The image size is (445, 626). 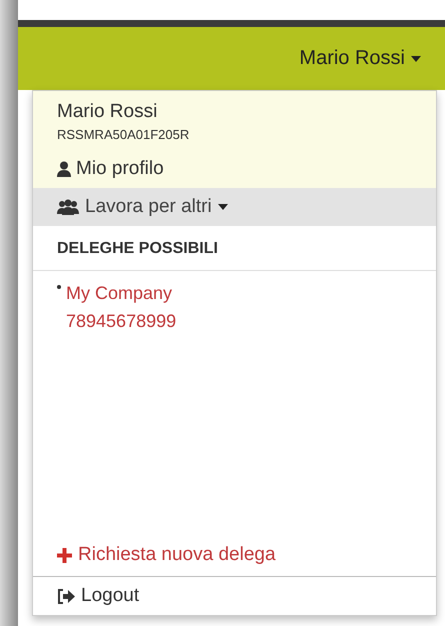 What do you see at coordinates (68, 207) in the screenshot?
I see `users-icon` at bounding box center [68, 207].